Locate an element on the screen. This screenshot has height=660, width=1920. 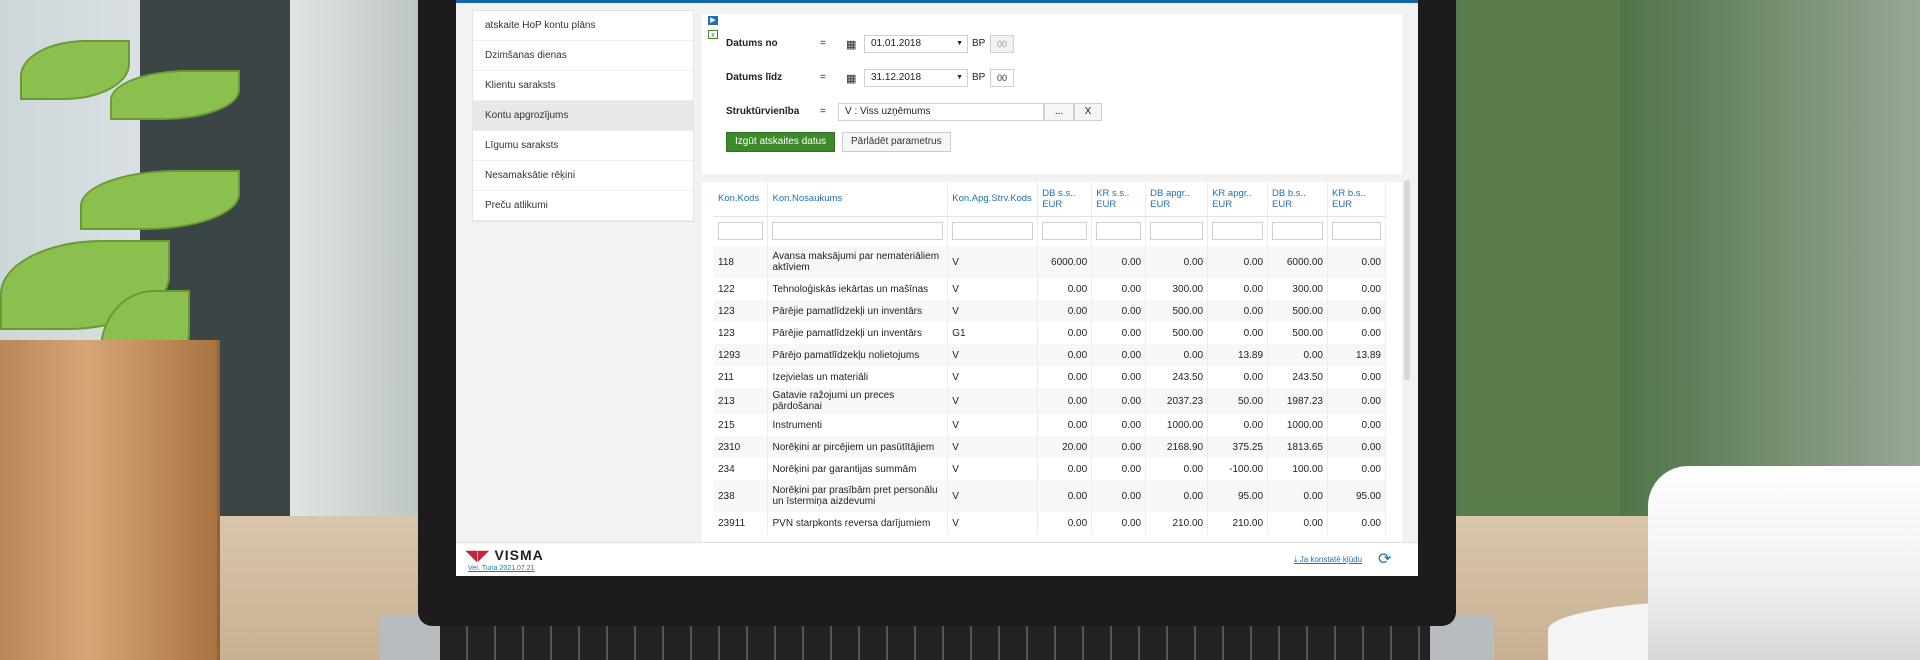
download-icon: ⤓ is located at coordinates (1296, 559).